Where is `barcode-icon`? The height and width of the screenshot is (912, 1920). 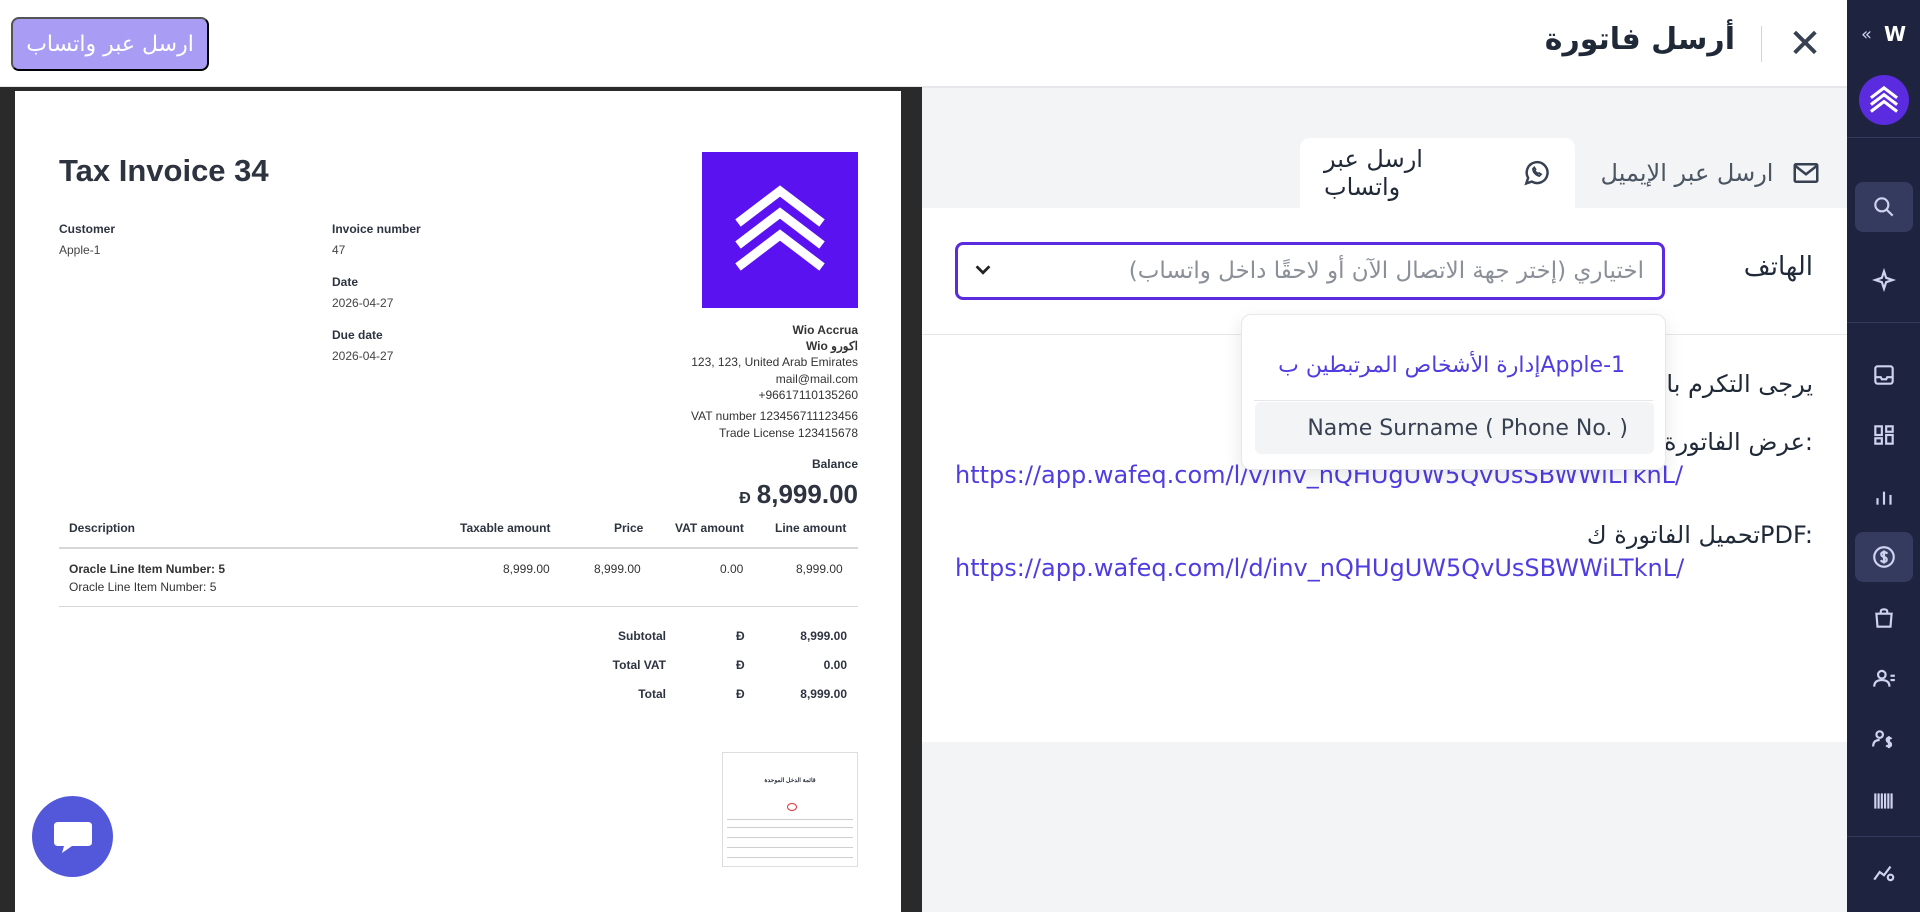
barcode-icon is located at coordinates (1884, 801).